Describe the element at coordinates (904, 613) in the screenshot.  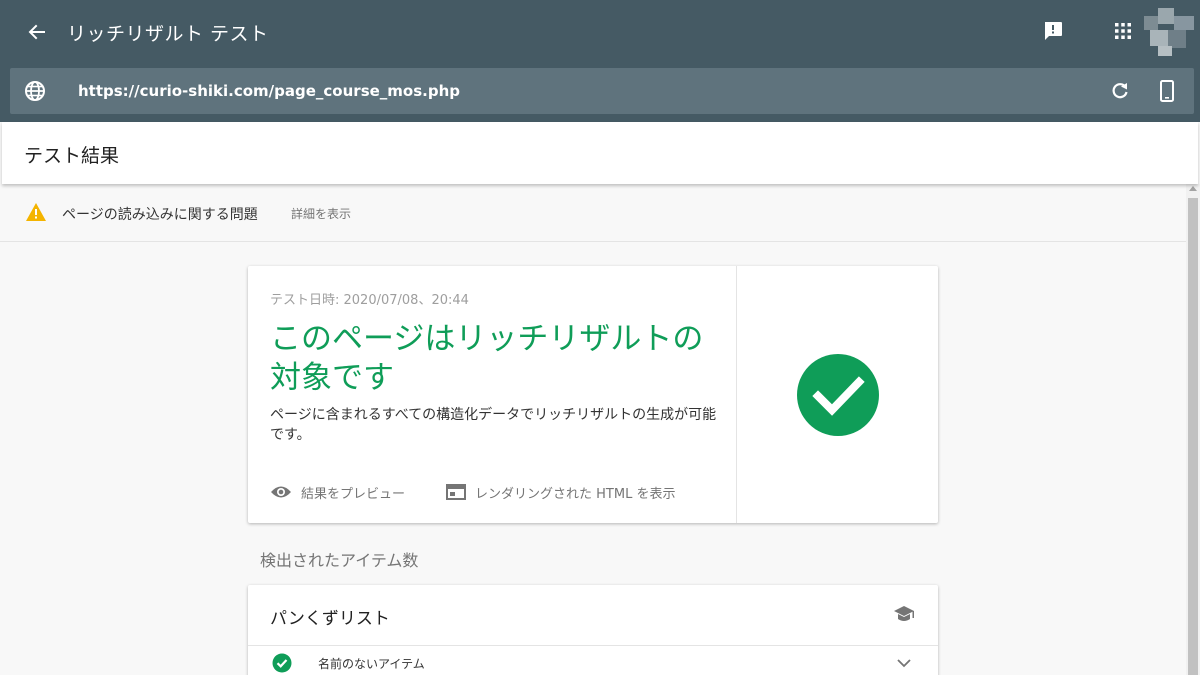
I see `school-icon` at that location.